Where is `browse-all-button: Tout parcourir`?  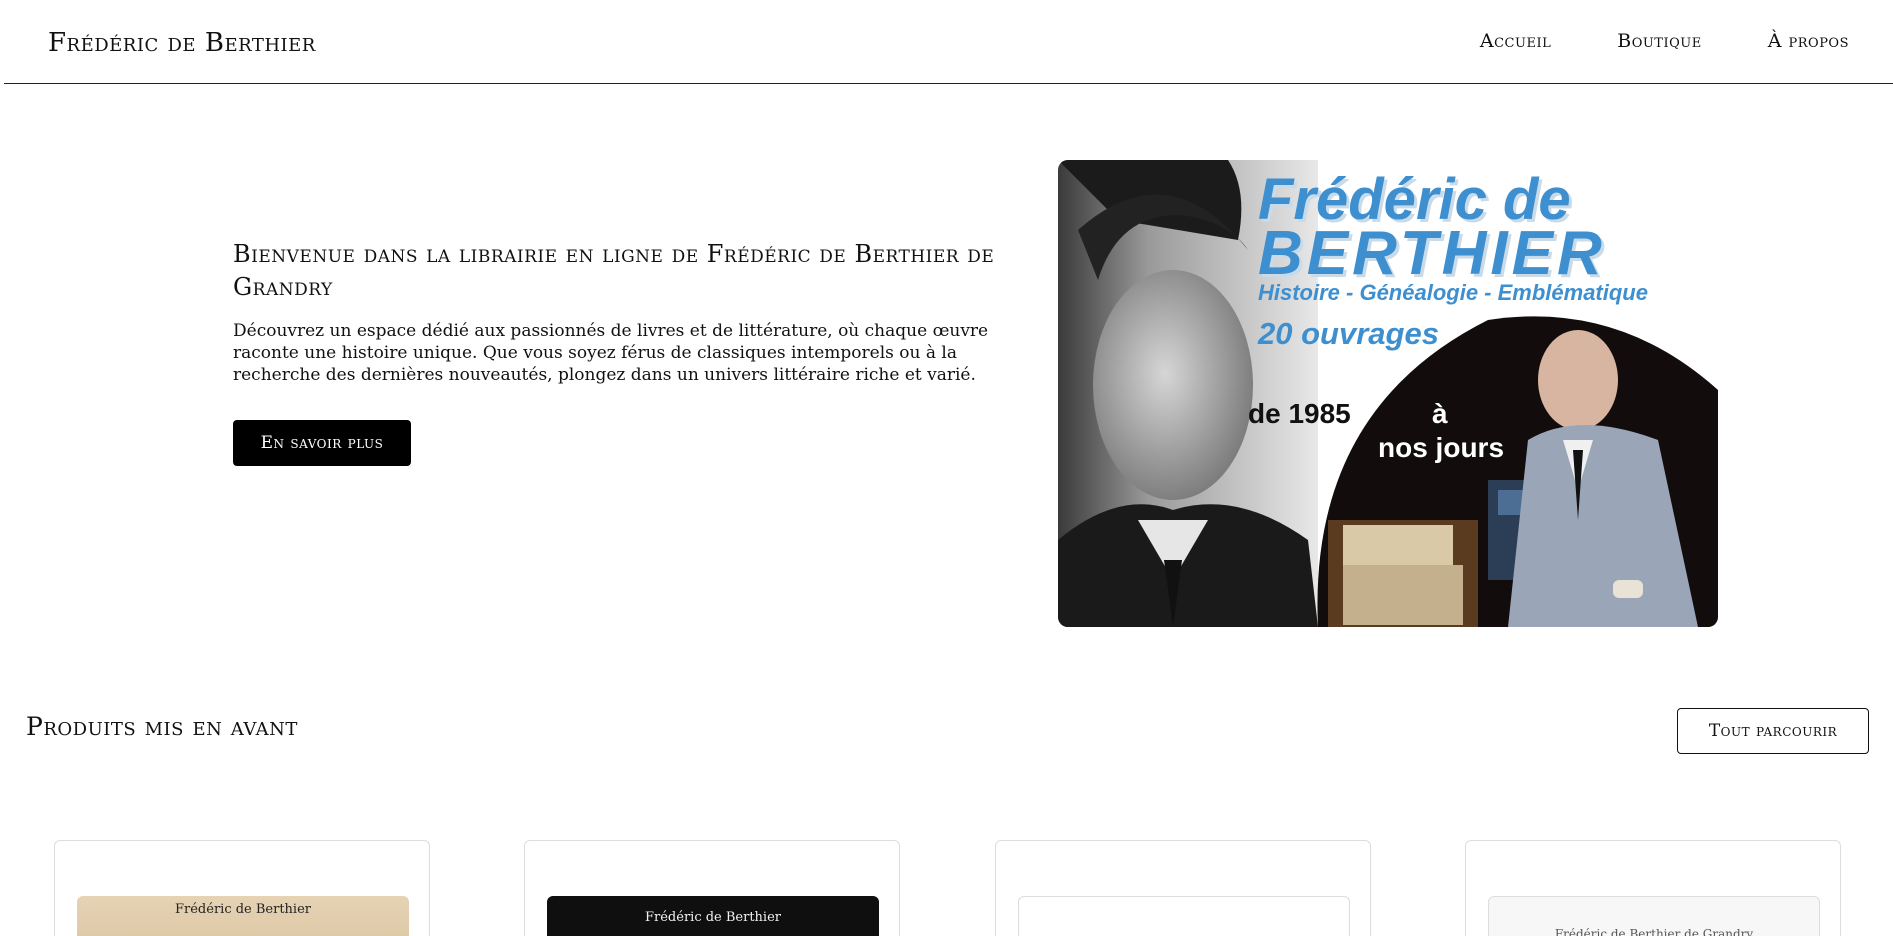
browse-all-button: Tout parcourir is located at coordinates (1773, 731).